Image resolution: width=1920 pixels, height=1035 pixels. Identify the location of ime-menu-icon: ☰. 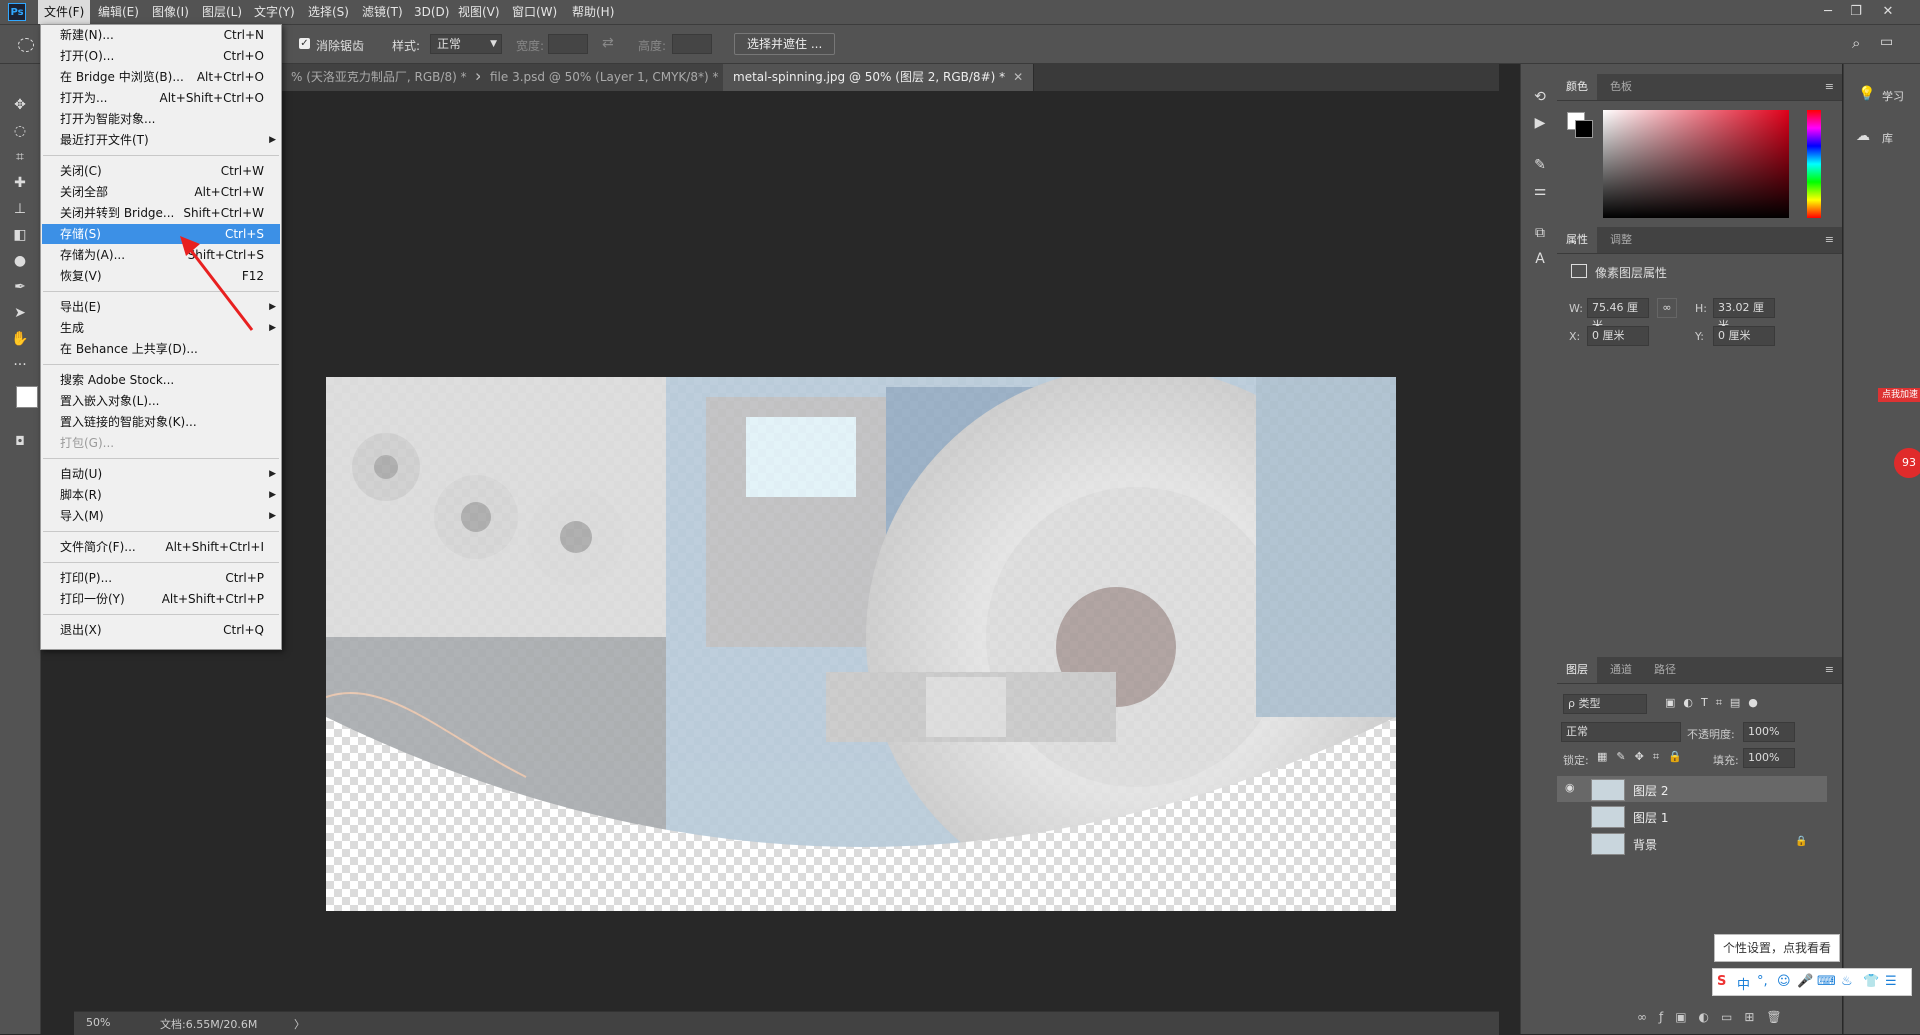
(1891, 981).